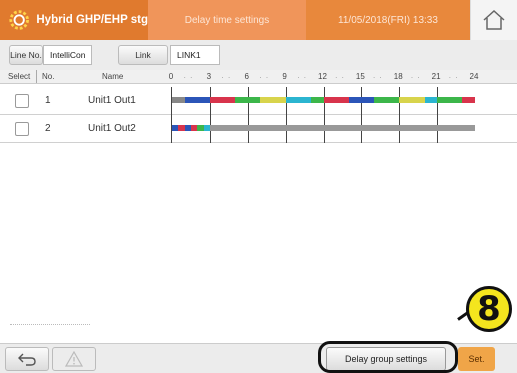 The image size is (517, 373). I want to click on col-no: No., so click(48, 76).